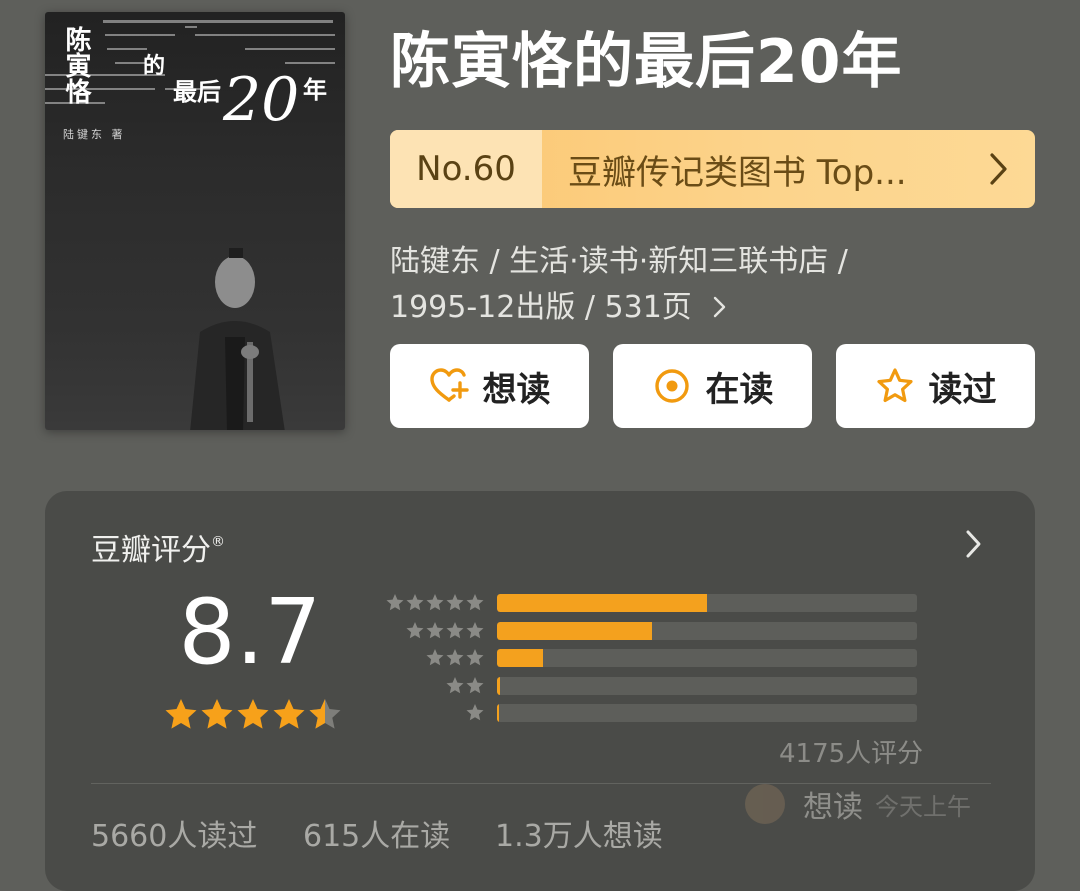 This screenshot has width=1080, height=891. What do you see at coordinates (541, 307) in the screenshot?
I see `book-meta-edition-text: 1995-12出版 / 531页` at bounding box center [541, 307].